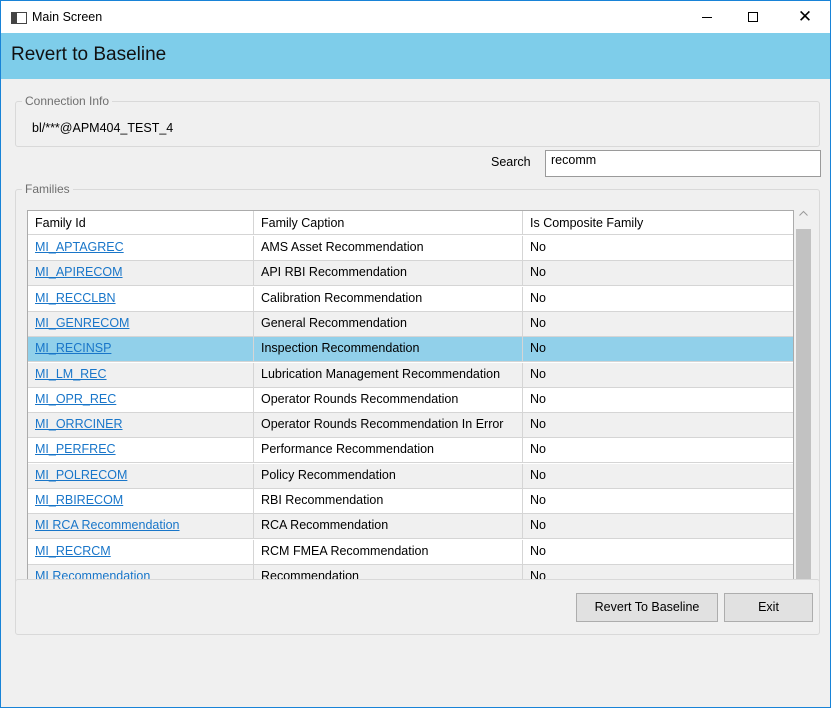 The width and height of the screenshot is (831, 708). What do you see at coordinates (141, 552) in the screenshot?
I see `family-id-link: MI_RECRCM` at bounding box center [141, 552].